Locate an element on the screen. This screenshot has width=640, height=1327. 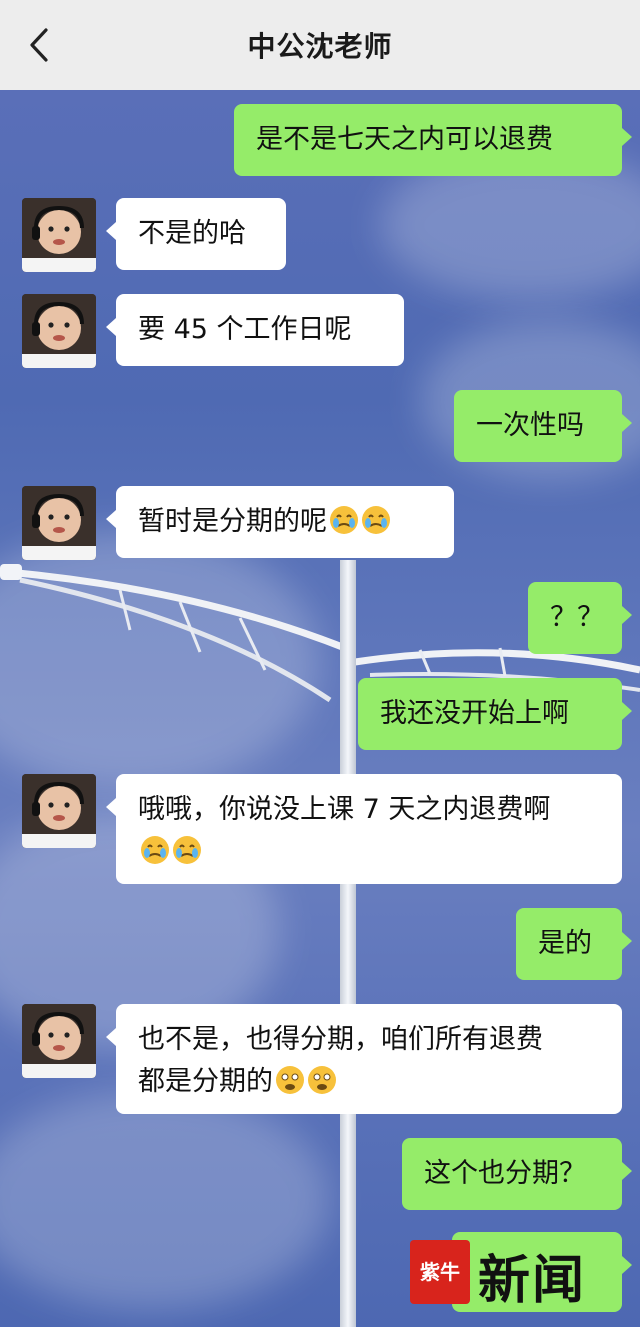
message-bubble-sent: ？？ is located at coordinates (580, 618).